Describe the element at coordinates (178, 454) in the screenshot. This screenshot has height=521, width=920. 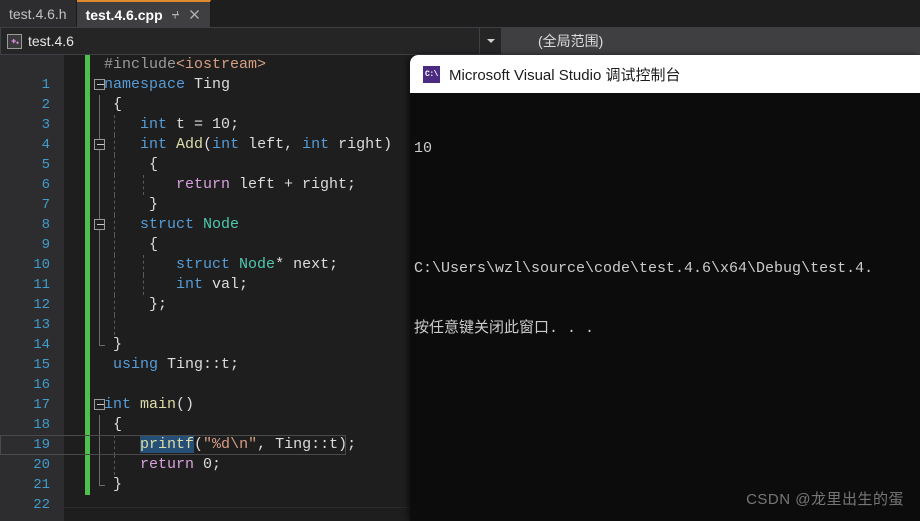
I see `code-line-current: 20 printf("%d\n", Ting::t);` at that location.